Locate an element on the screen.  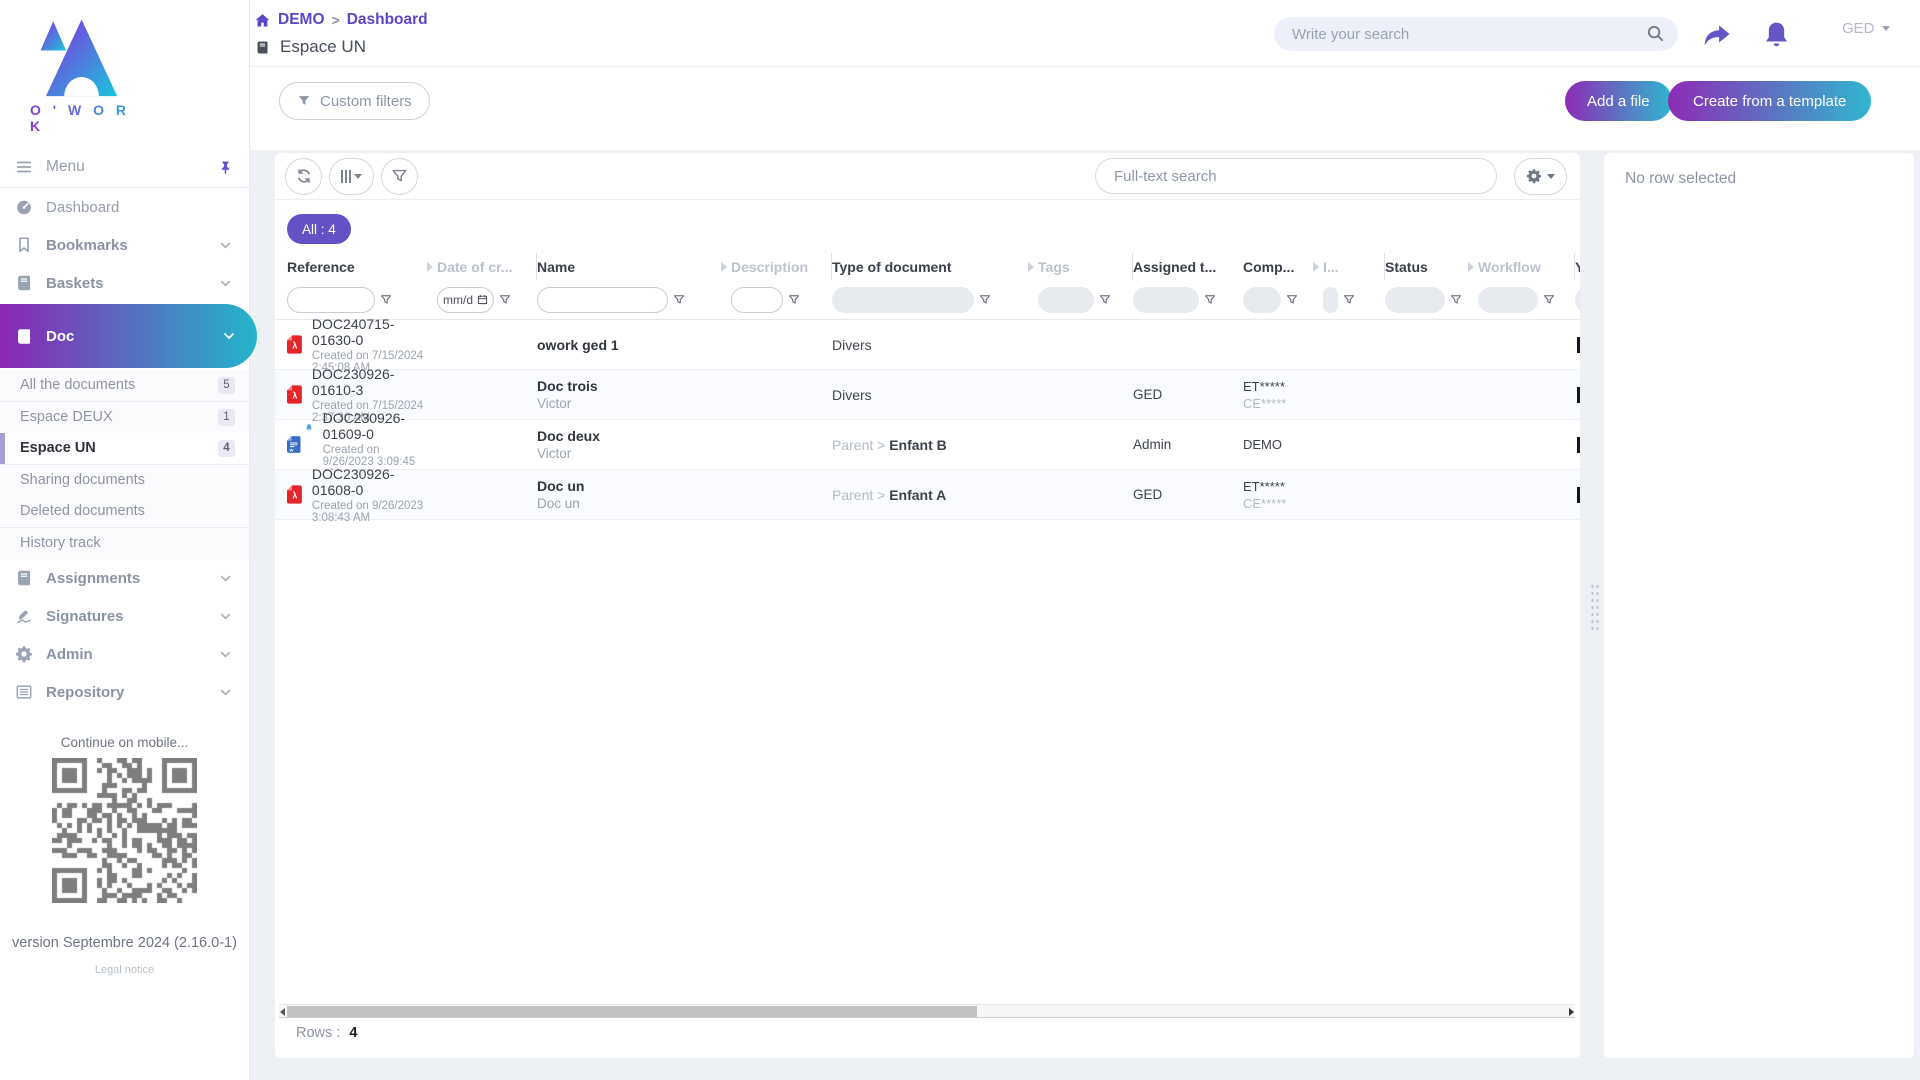
sidebar-item-doc-active: Doc is located at coordinates (128, 336).